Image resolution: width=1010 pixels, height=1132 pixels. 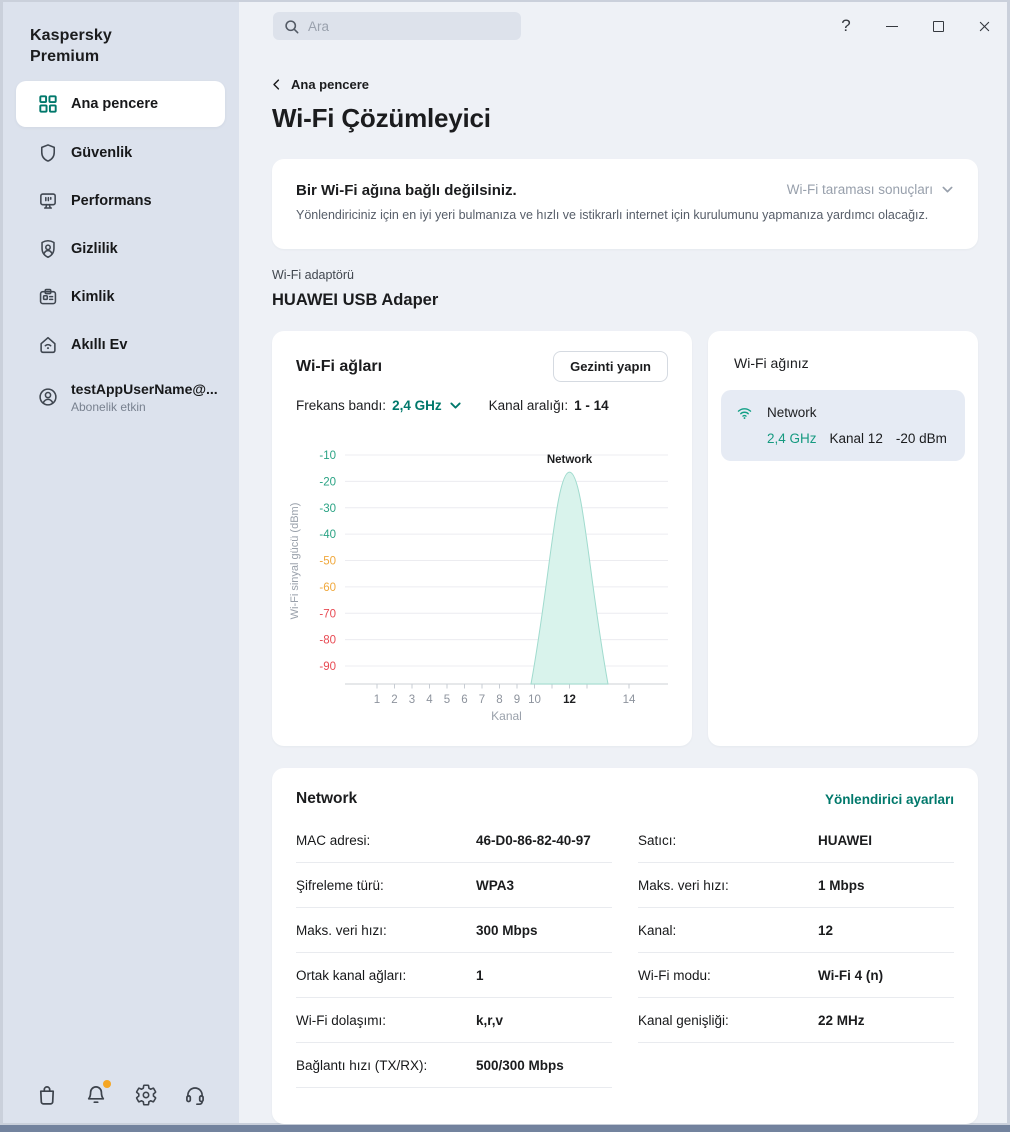 What do you see at coordinates (859, 189) in the screenshot?
I see `scan-results-label: Wi-Fi taraması sonuçları` at bounding box center [859, 189].